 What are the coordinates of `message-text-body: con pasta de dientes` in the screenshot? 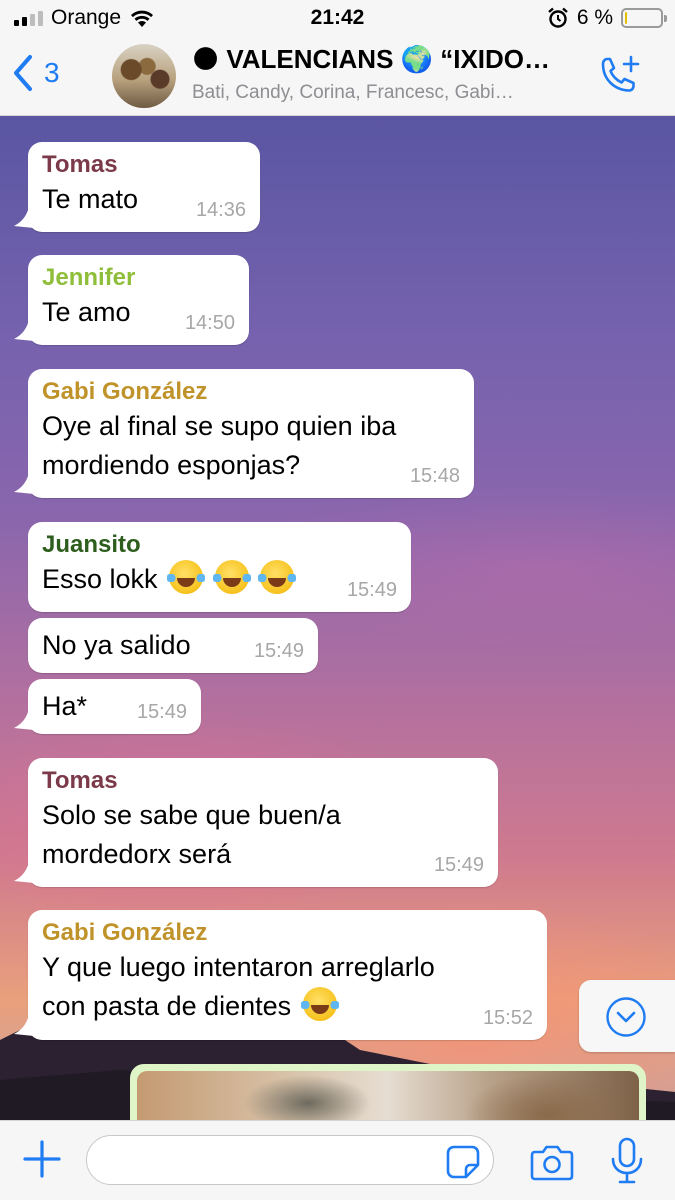 It's located at (167, 1006).